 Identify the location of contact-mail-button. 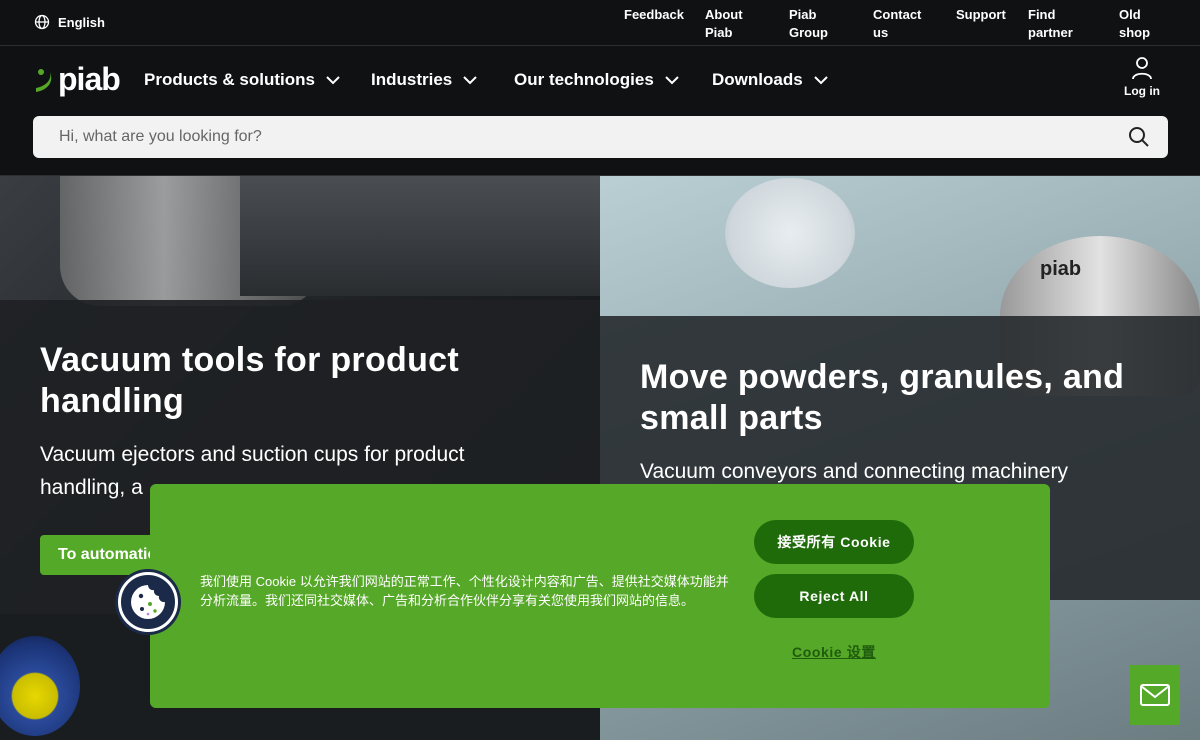
(1155, 695).